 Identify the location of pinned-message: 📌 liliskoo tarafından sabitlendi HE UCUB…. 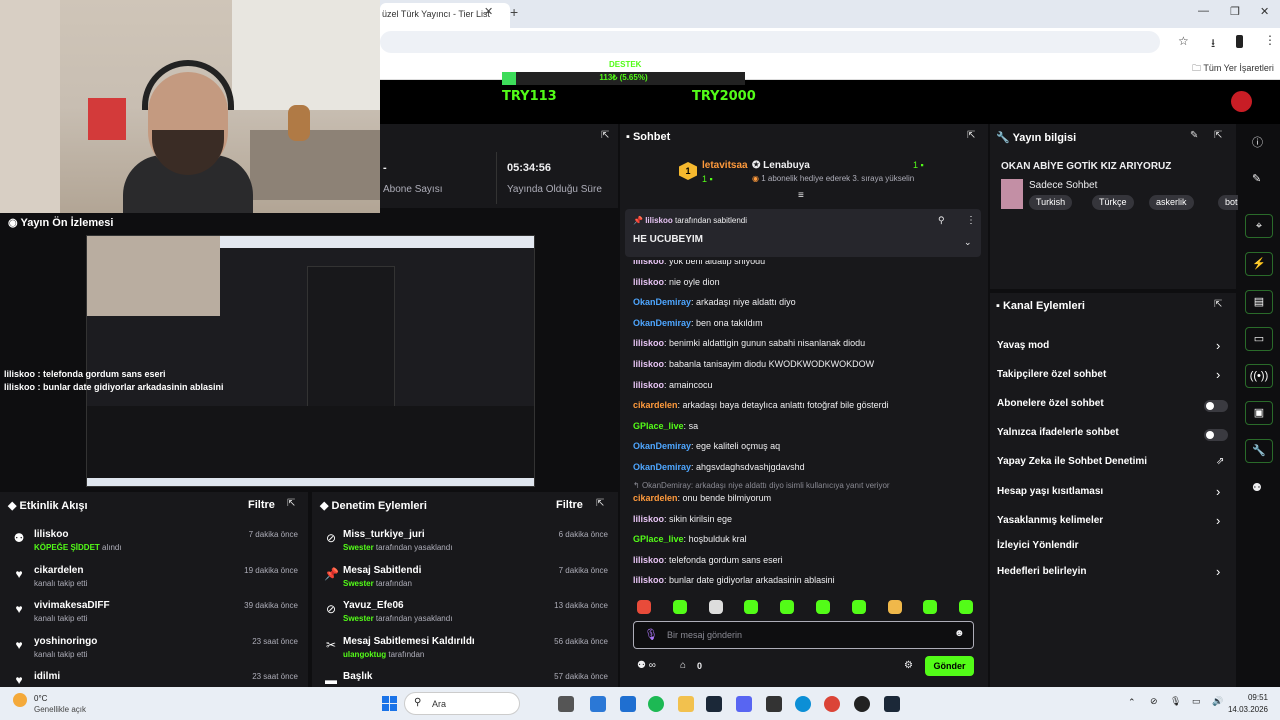
(803, 233).